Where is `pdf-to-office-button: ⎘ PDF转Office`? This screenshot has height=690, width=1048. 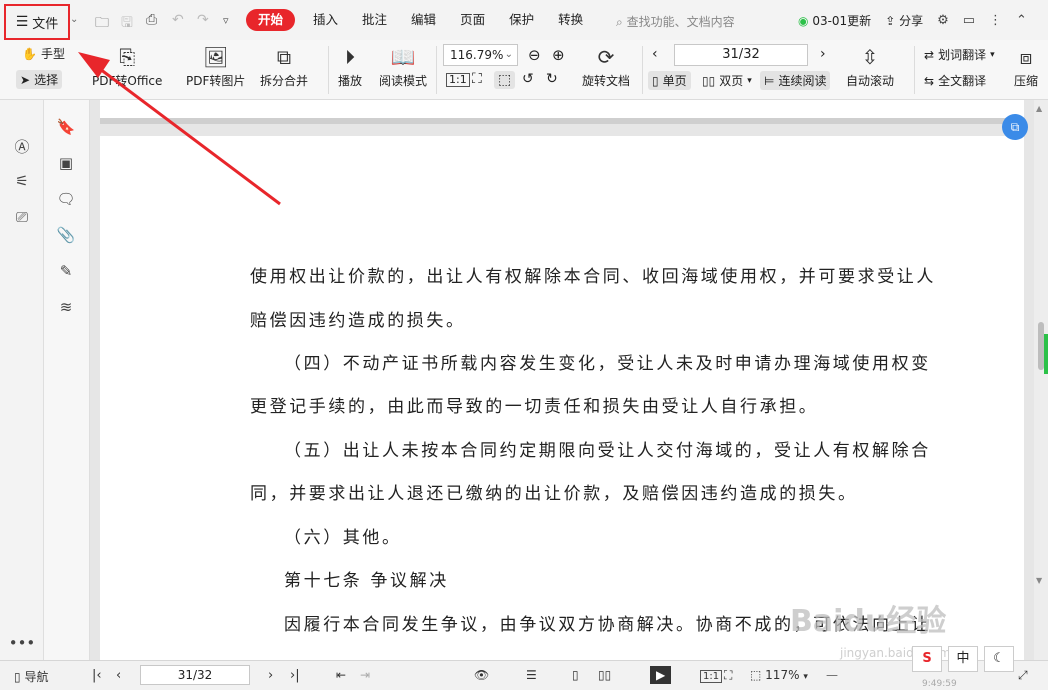
pdf-to-office-button: ⎘ PDF转Office is located at coordinates (127, 66).